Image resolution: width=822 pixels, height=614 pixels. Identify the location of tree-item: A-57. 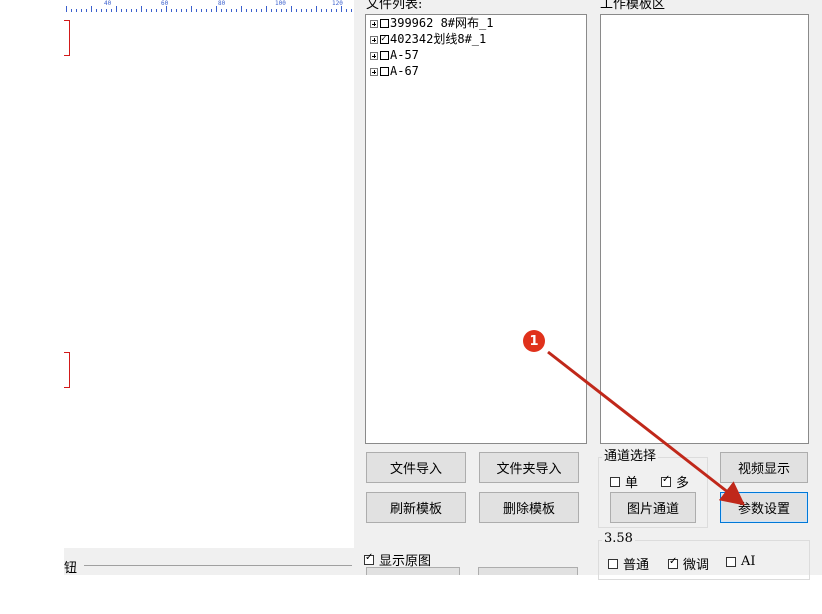
(394, 55).